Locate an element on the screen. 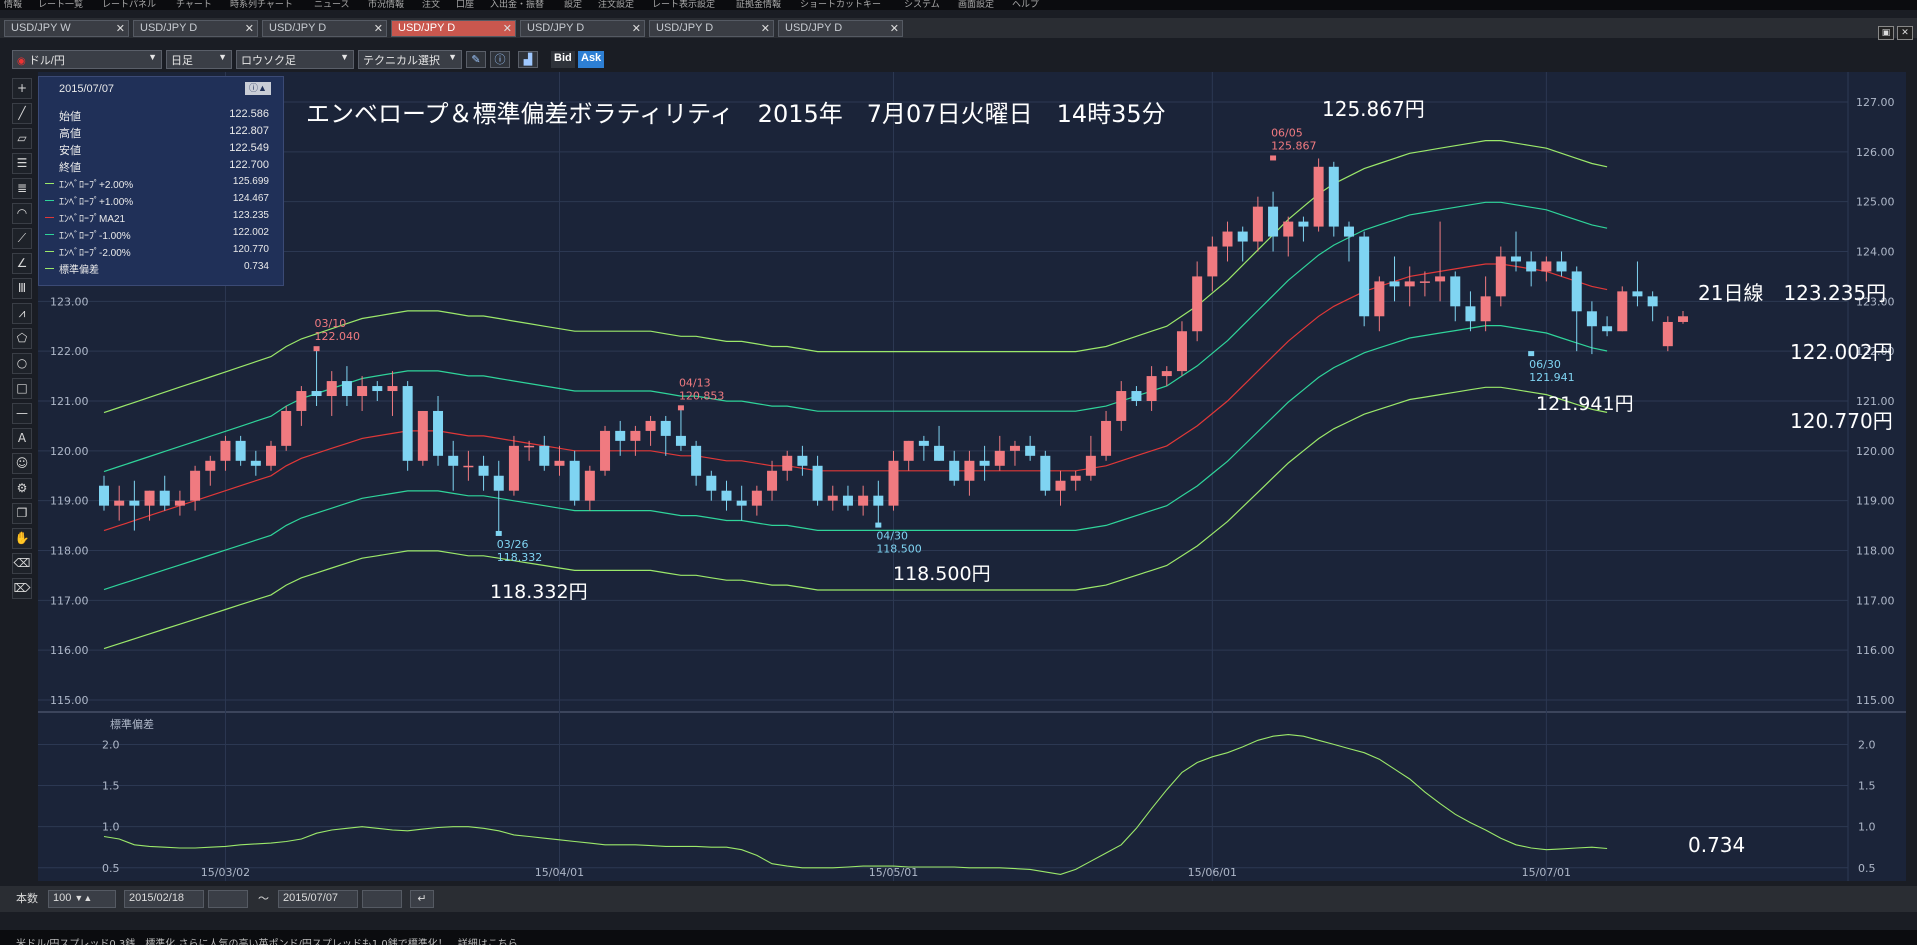  from-time-input is located at coordinates (228, 899).